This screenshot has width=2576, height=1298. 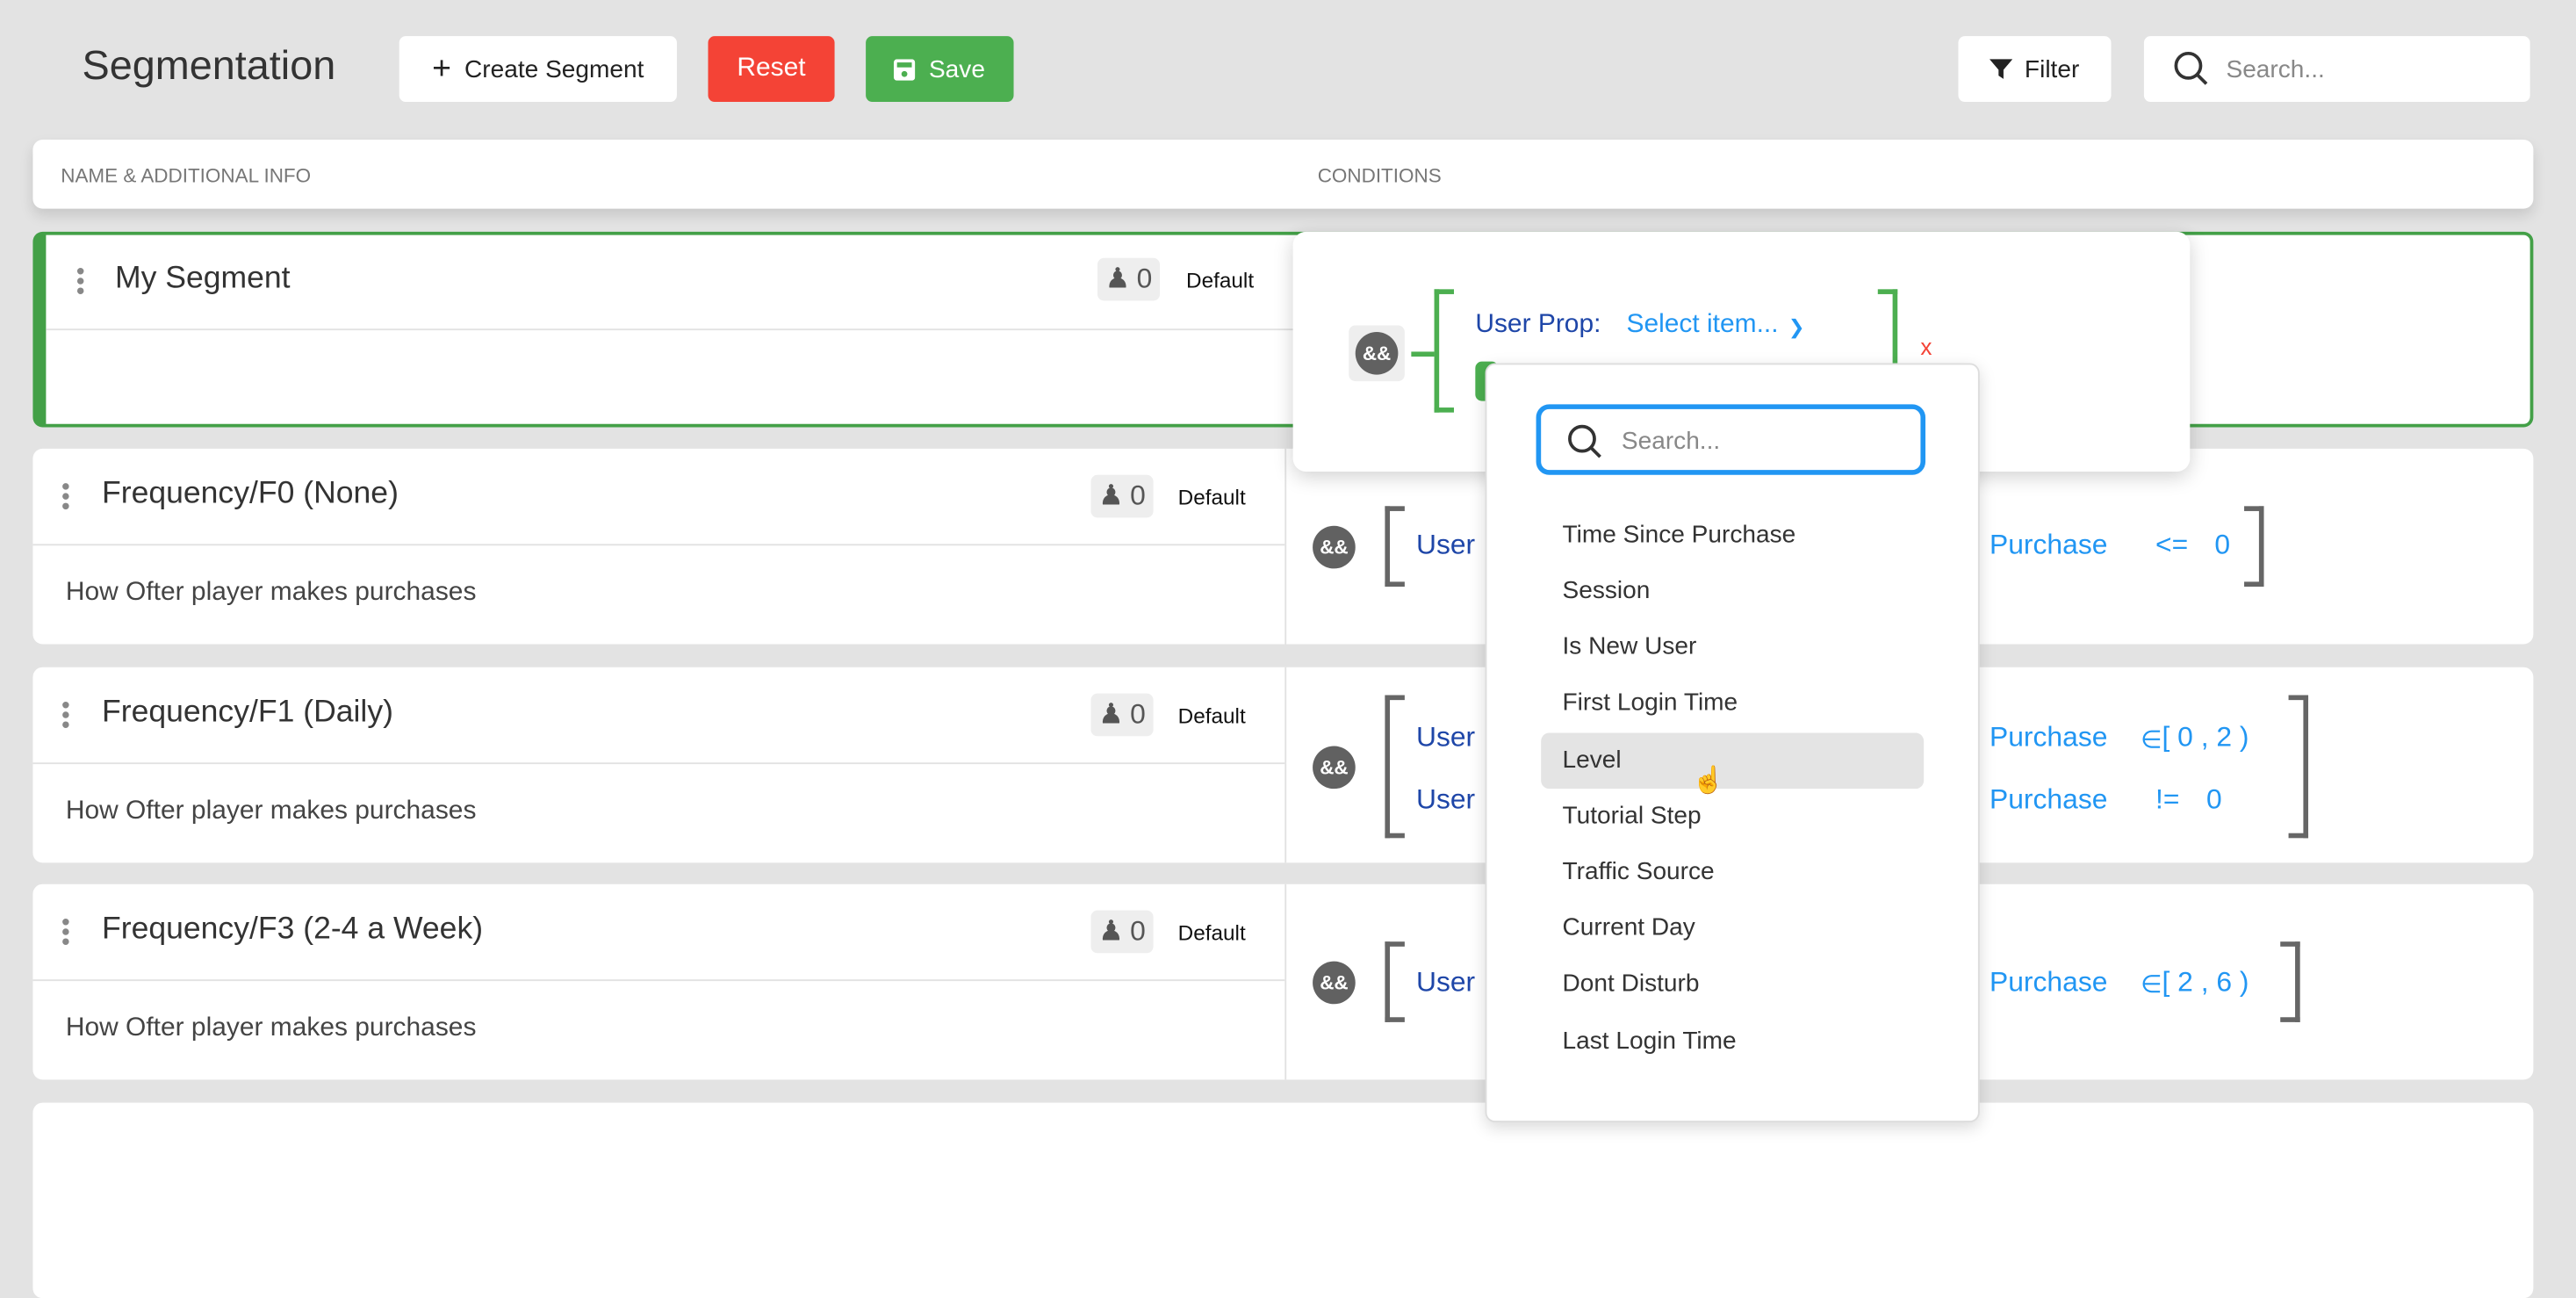 I want to click on save-label: Save, so click(x=956, y=68).